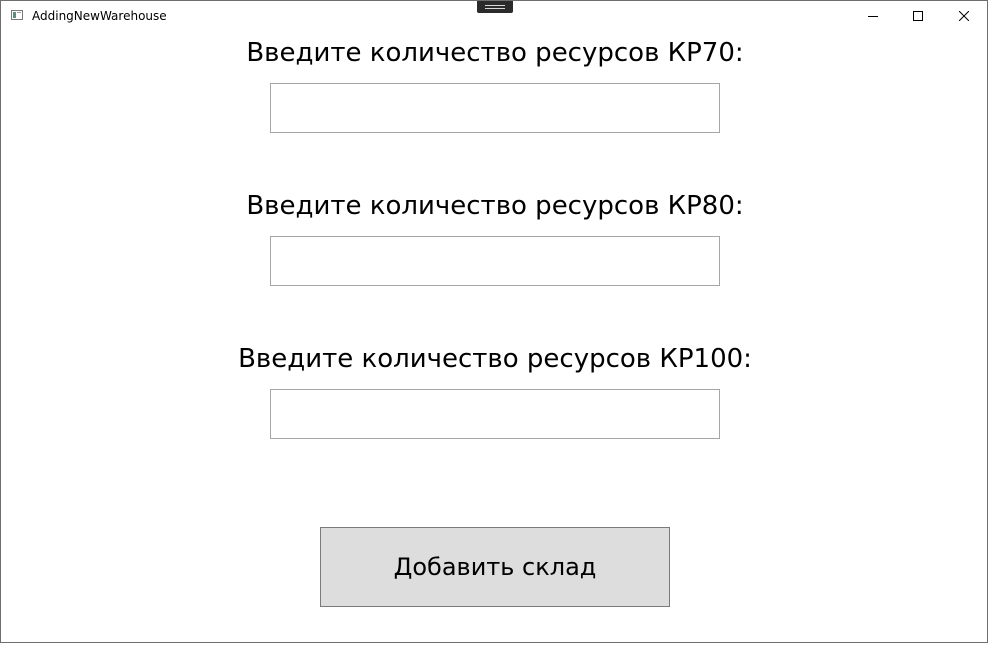 The image size is (988, 645). What do you see at coordinates (495, 206) in the screenshot?
I see `kp80-label: Введите количество ресурсов КР80:` at bounding box center [495, 206].